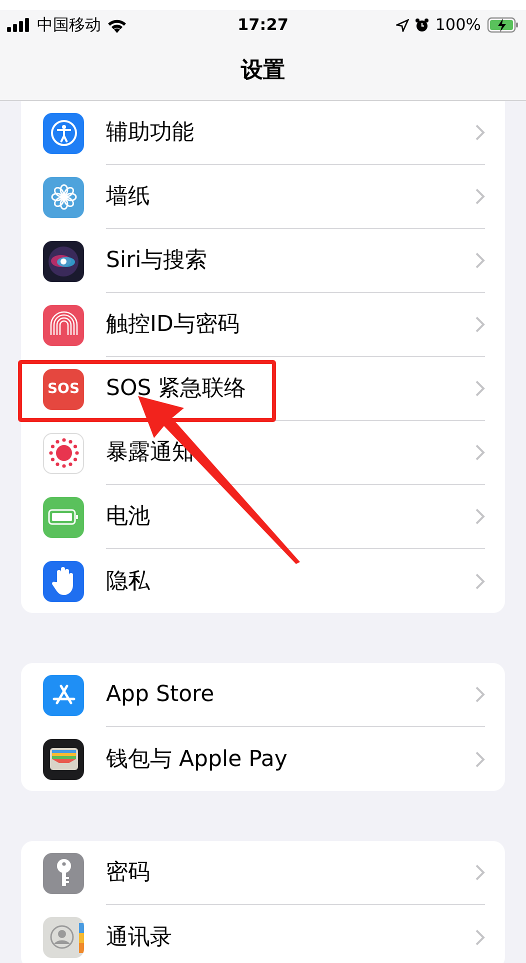 This screenshot has width=526, height=963. What do you see at coordinates (63, 197) in the screenshot?
I see `flower-icon` at bounding box center [63, 197].